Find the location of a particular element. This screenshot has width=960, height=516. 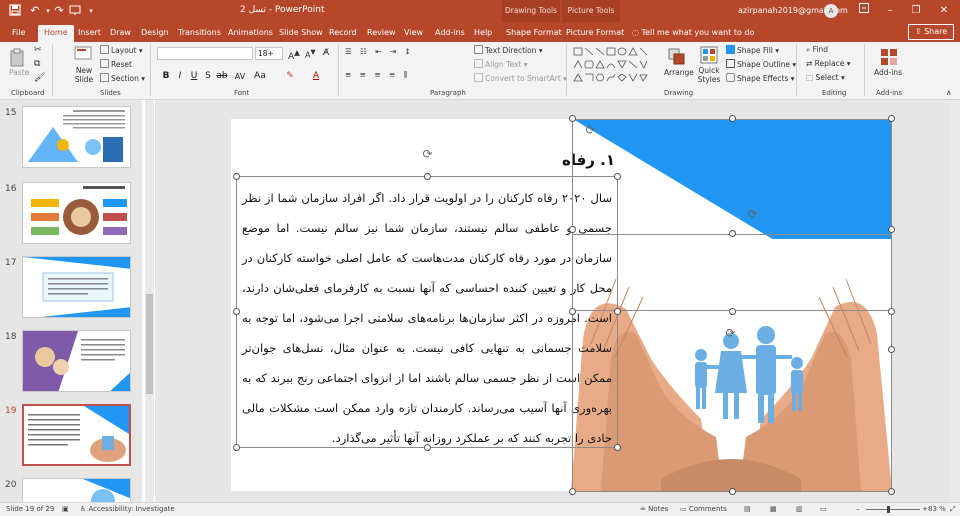

present-from-start-icon is located at coordinates (75, 11).